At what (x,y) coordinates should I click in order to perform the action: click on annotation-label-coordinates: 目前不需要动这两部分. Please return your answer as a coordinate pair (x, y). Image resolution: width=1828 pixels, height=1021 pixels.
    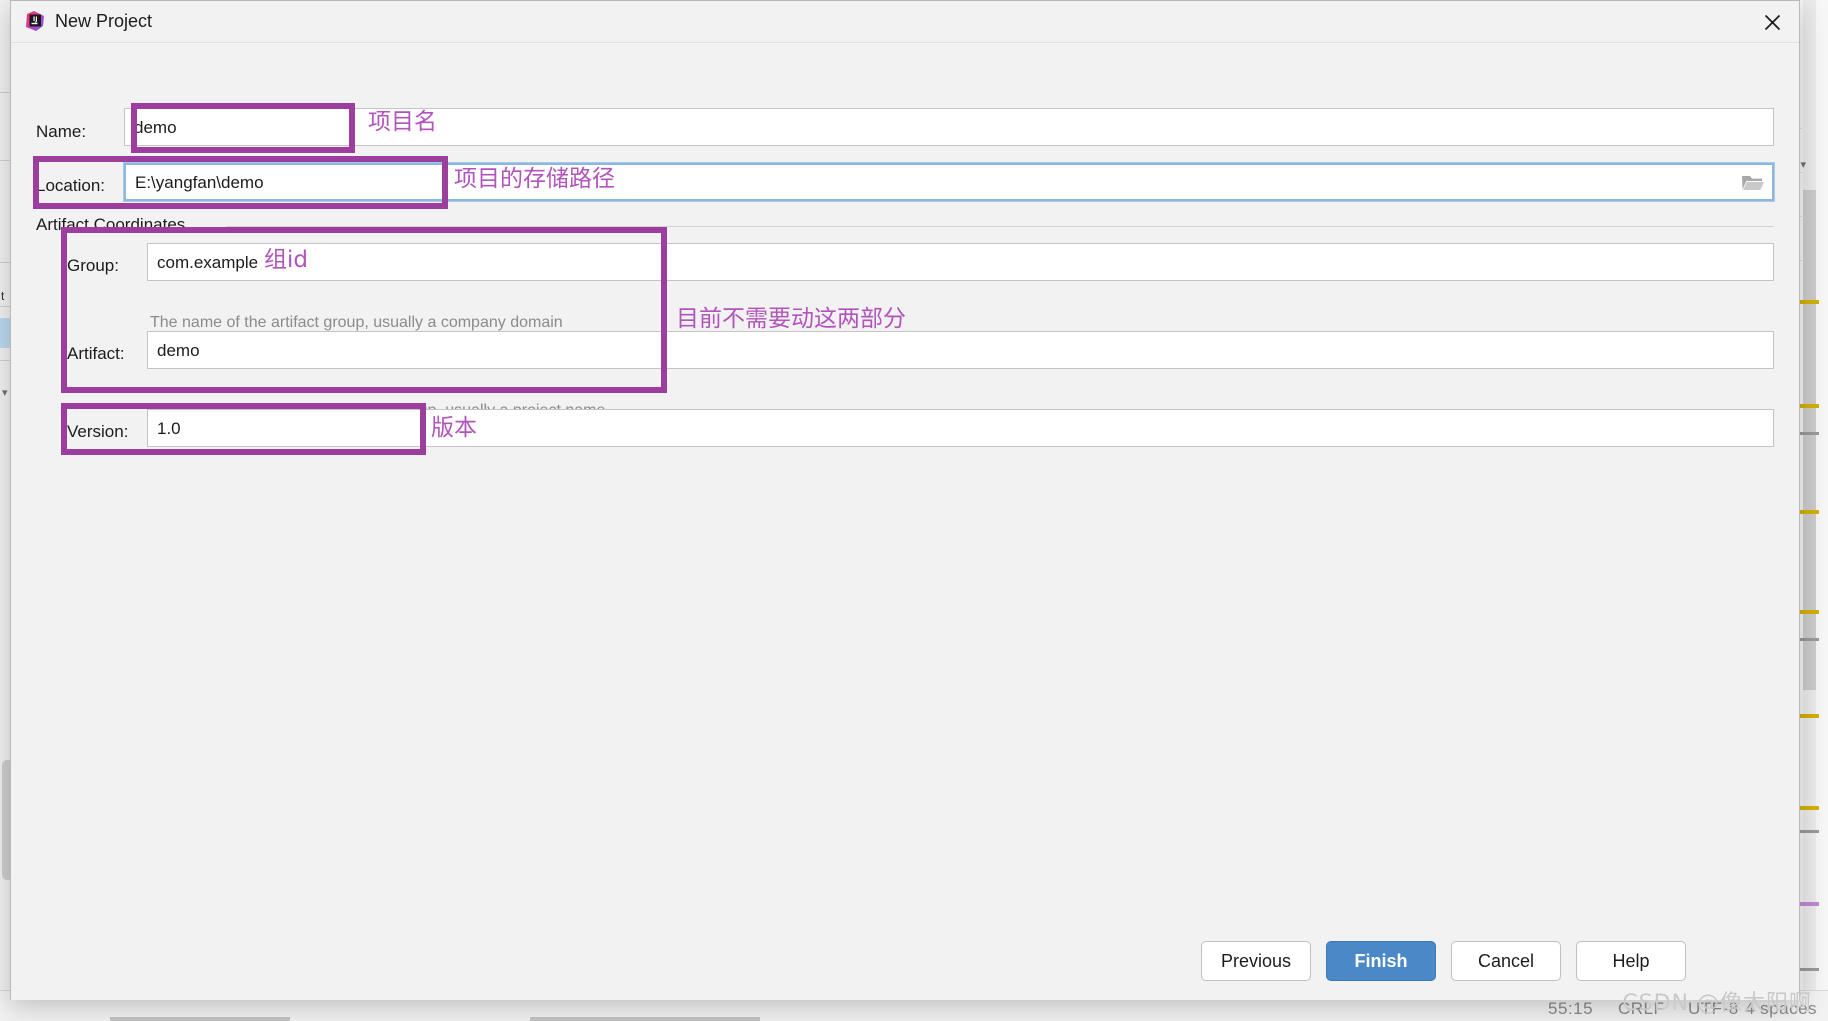
    Looking at the image, I should click on (791, 319).